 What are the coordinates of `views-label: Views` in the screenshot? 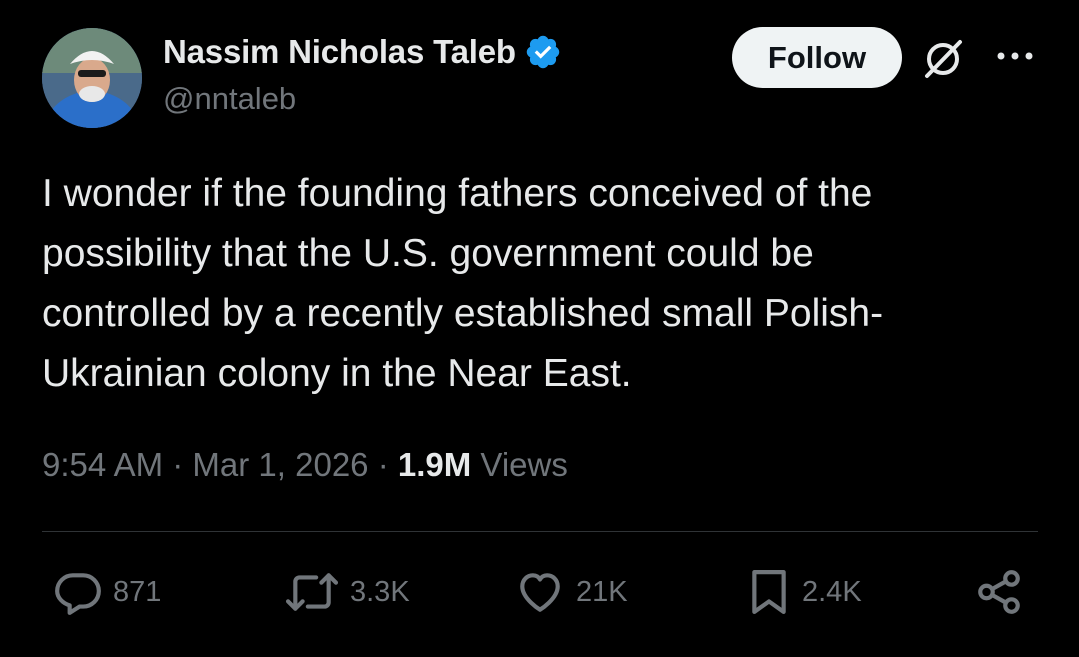 It's located at (524, 464).